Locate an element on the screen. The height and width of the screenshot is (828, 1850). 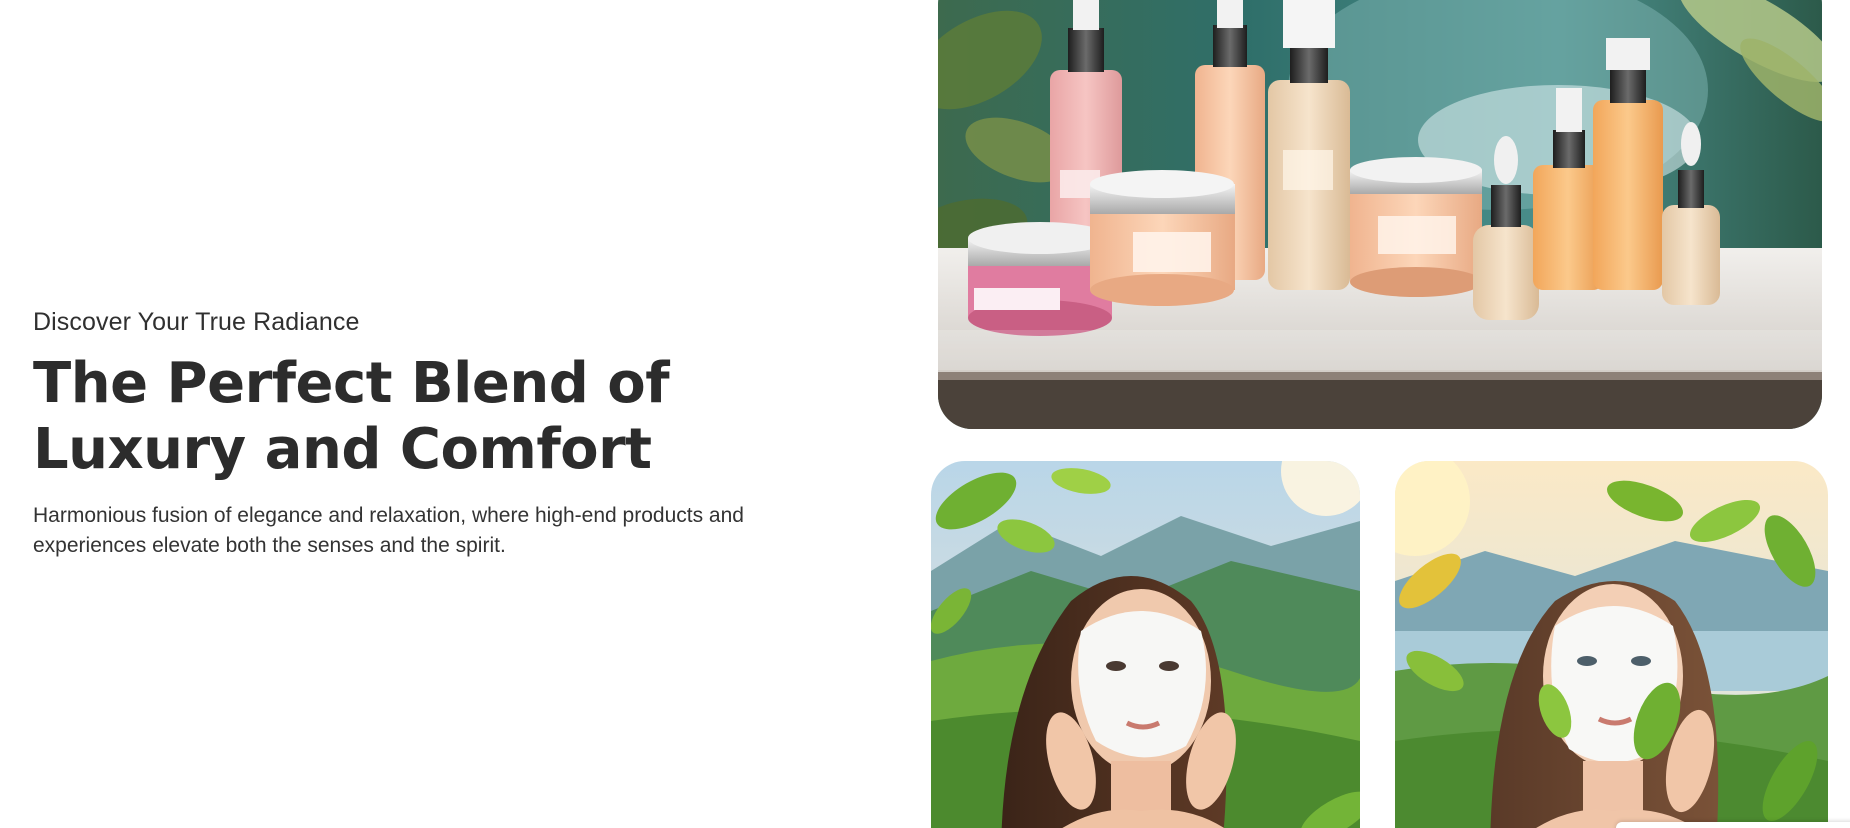
face-mask-lake-image is located at coordinates (1611, 644).